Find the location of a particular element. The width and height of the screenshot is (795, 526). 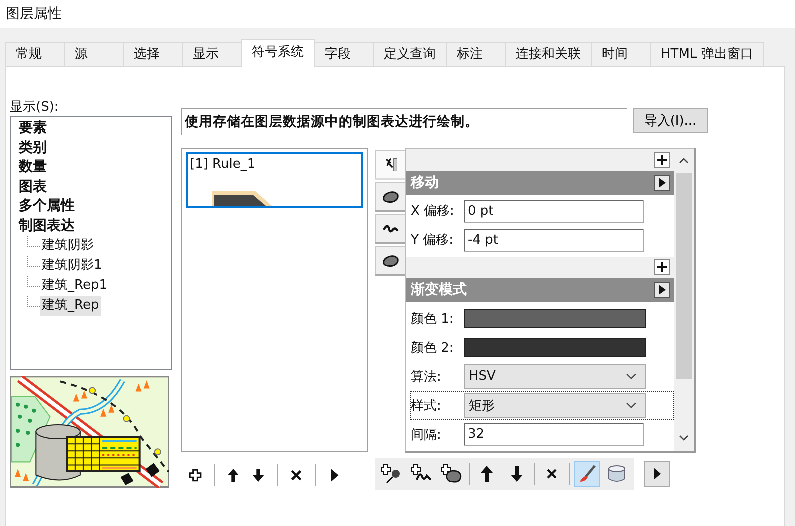

section-title: 渐变模式 is located at coordinates (439, 290).